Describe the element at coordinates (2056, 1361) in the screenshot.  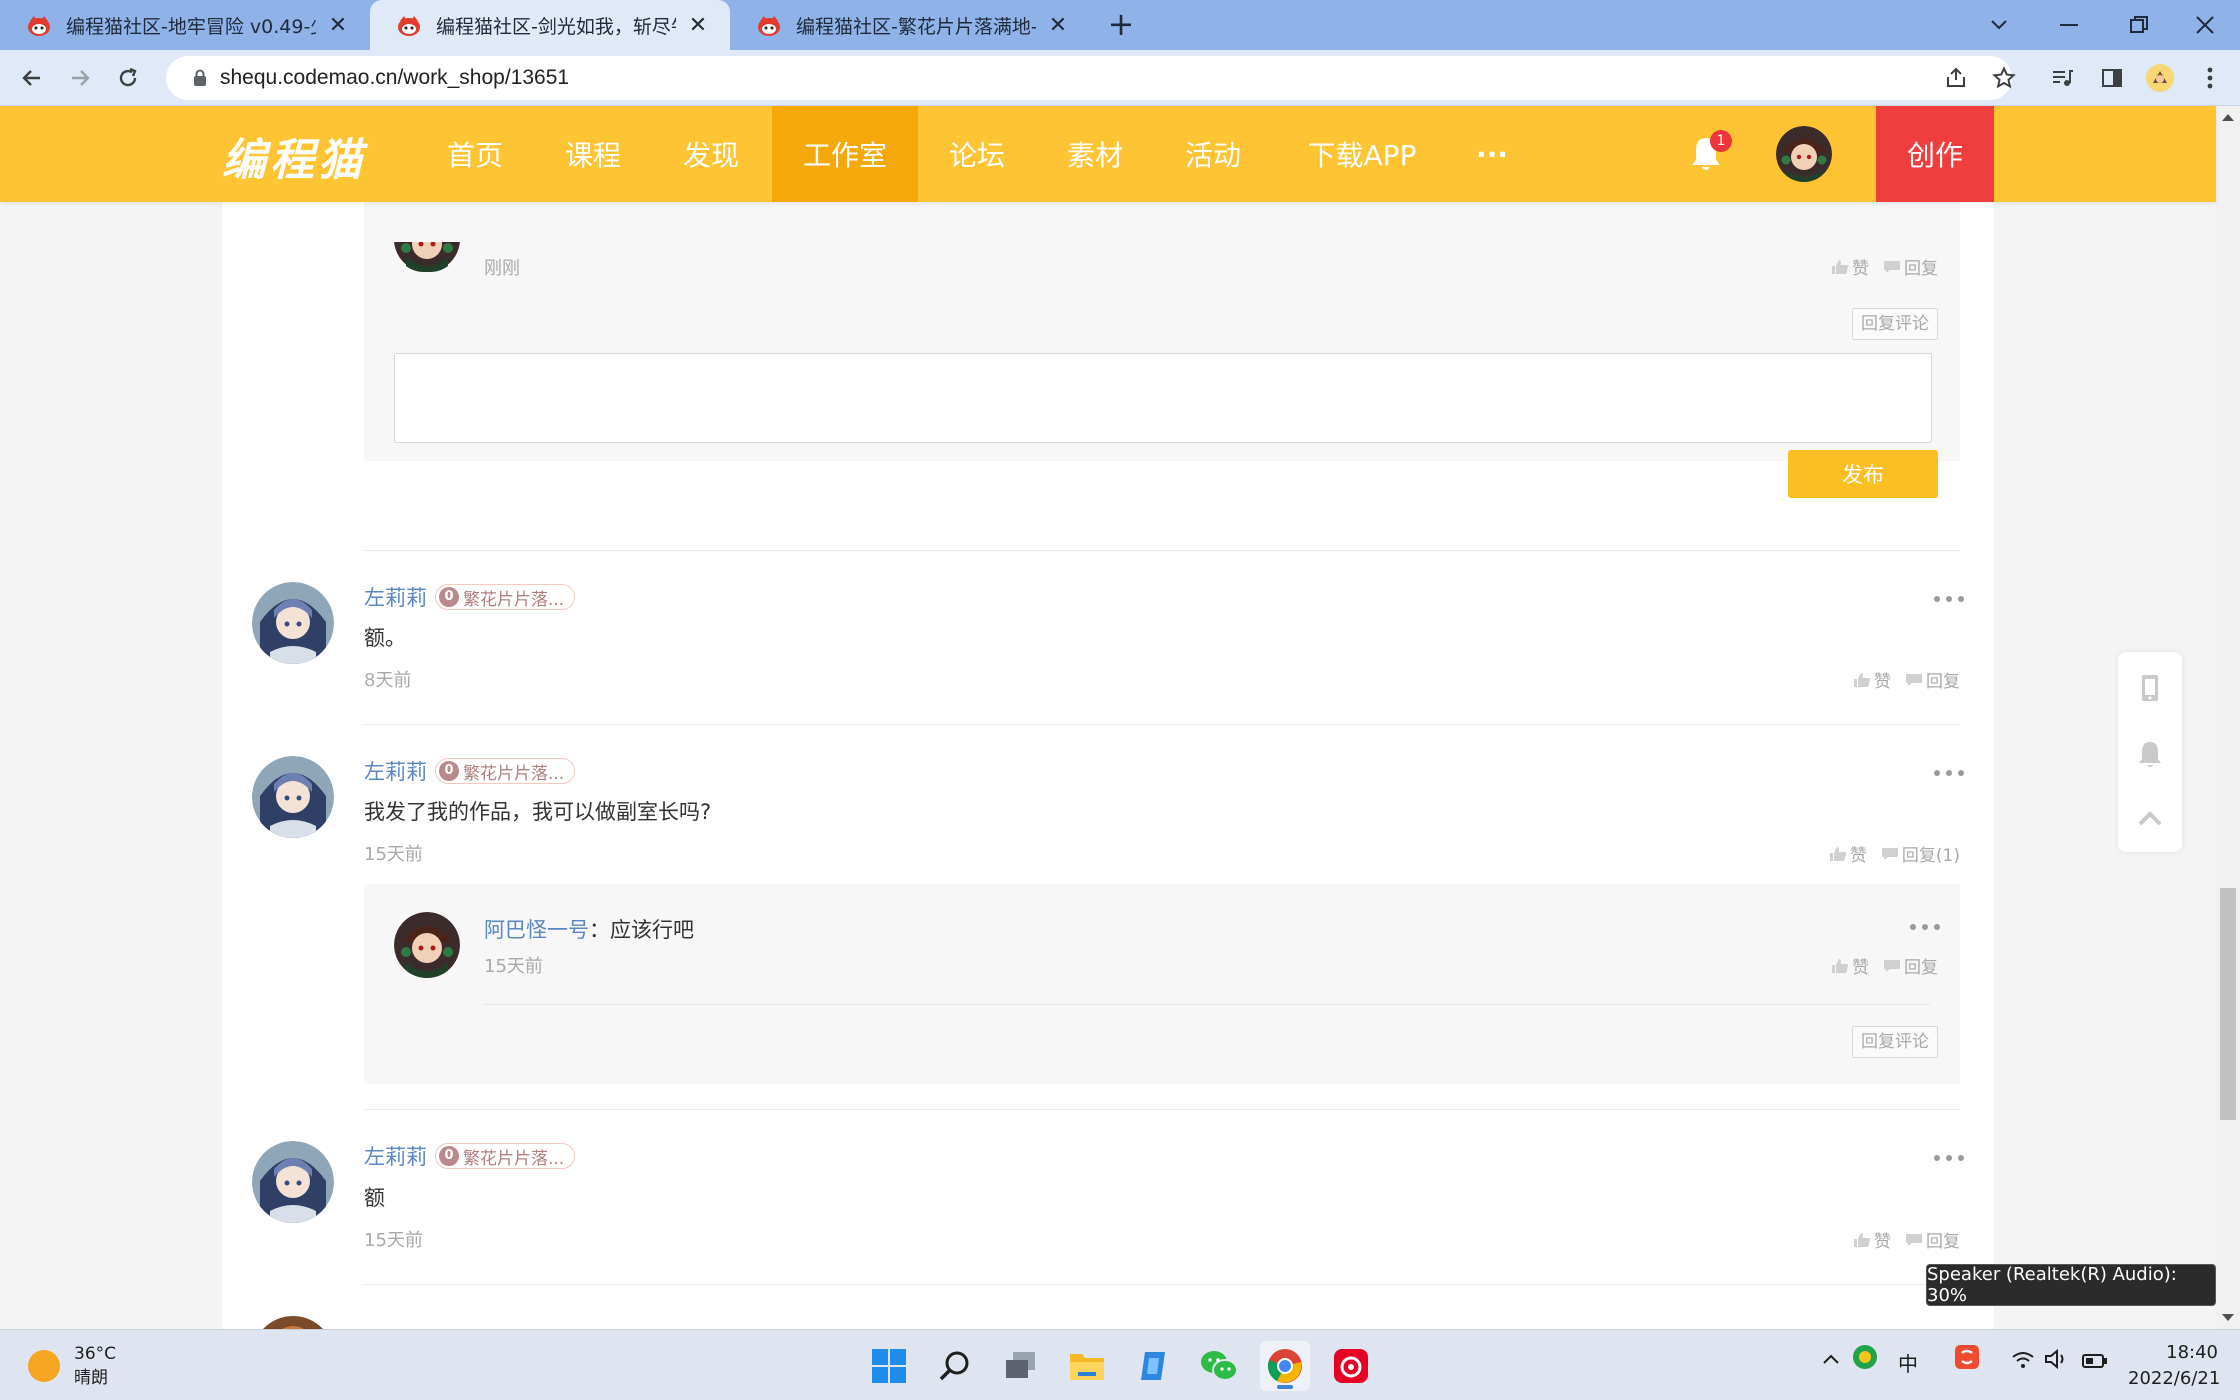
I see `volume-icon` at that location.